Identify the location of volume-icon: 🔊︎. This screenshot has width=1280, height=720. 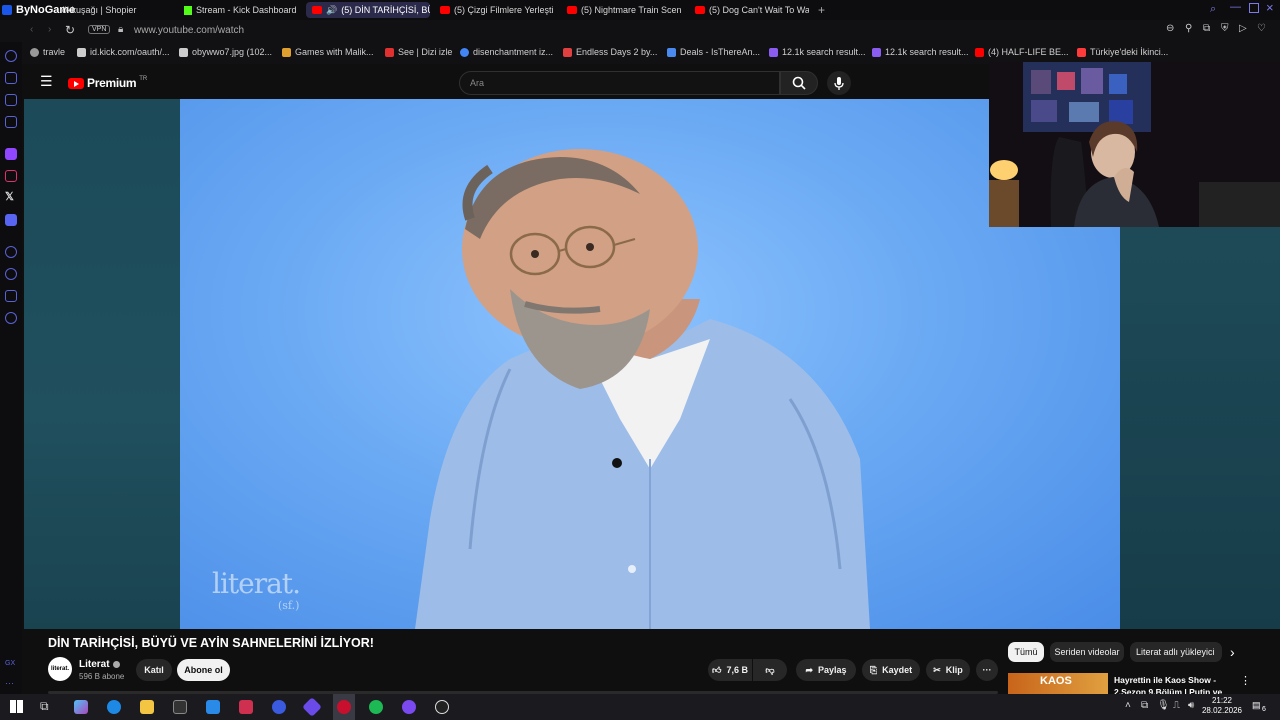
(1191, 705).